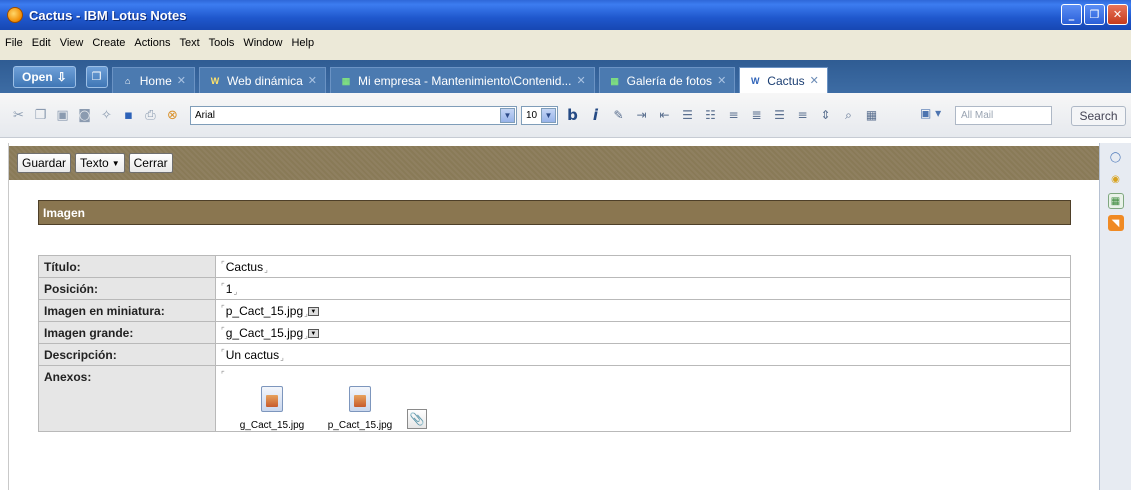 This screenshot has width=1131, height=490. I want to click on tab-web-dinamica-label: Web dinámica, so click(264, 80).